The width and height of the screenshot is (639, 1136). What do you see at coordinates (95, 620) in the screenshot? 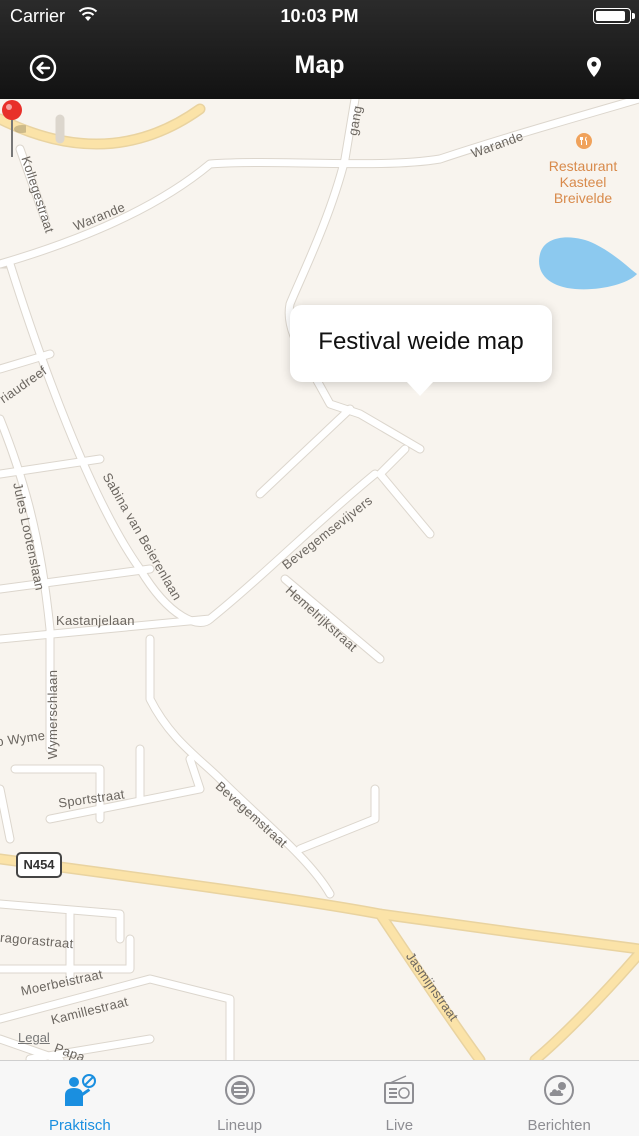
I see `street-label: Kastanjelaan` at bounding box center [95, 620].